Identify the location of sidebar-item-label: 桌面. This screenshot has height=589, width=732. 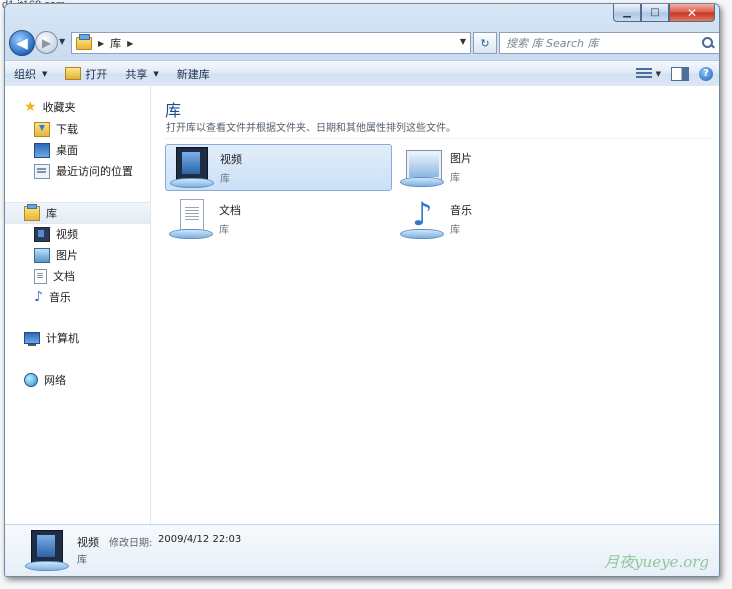
(67, 150).